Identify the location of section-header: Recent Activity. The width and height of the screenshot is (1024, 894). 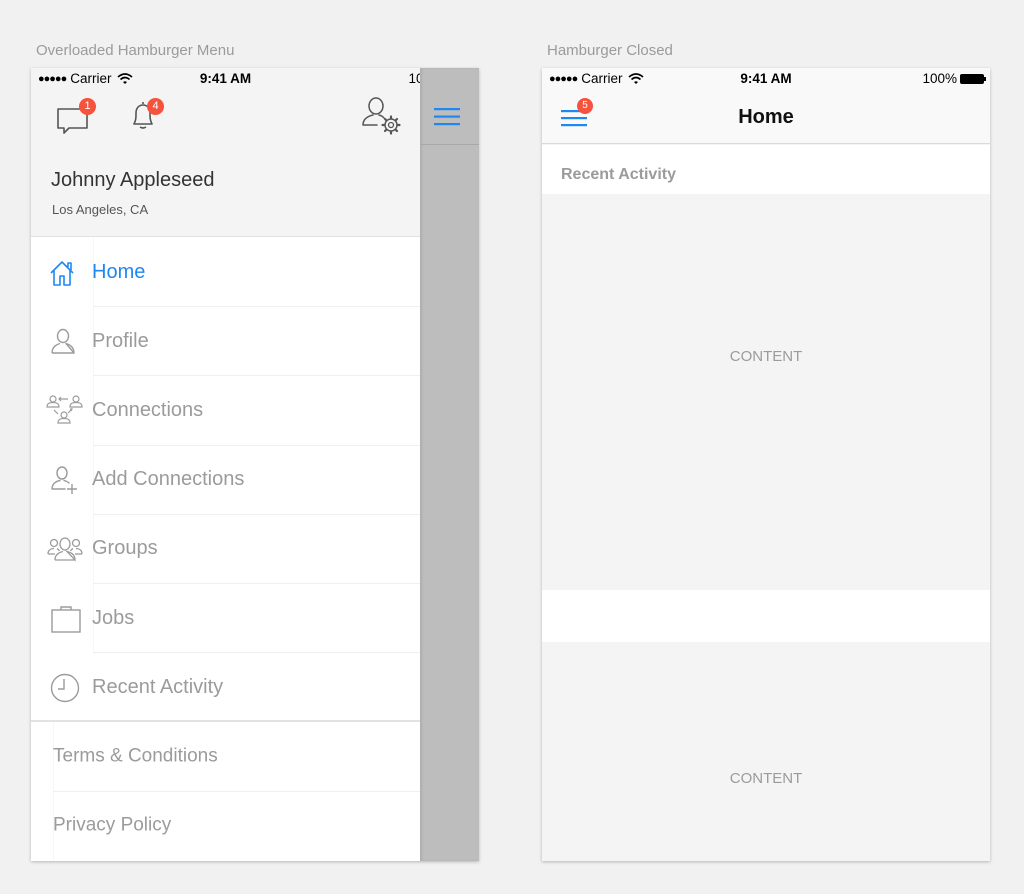
(766, 169).